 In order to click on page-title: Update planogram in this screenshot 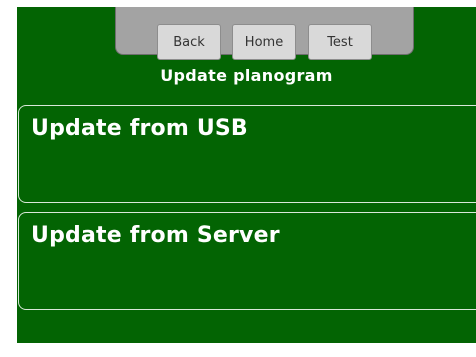, I will do `click(246, 75)`.